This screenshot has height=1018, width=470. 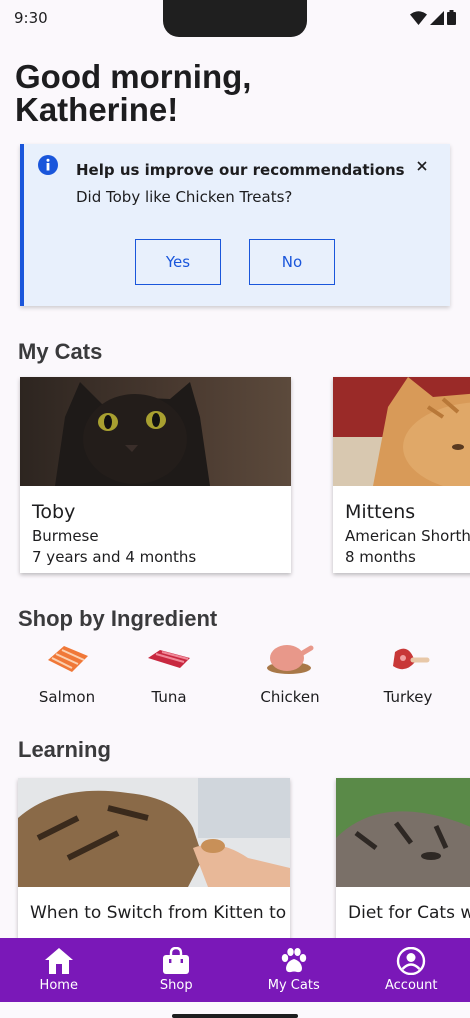 I want to click on account-icon, so click(x=411, y=961).